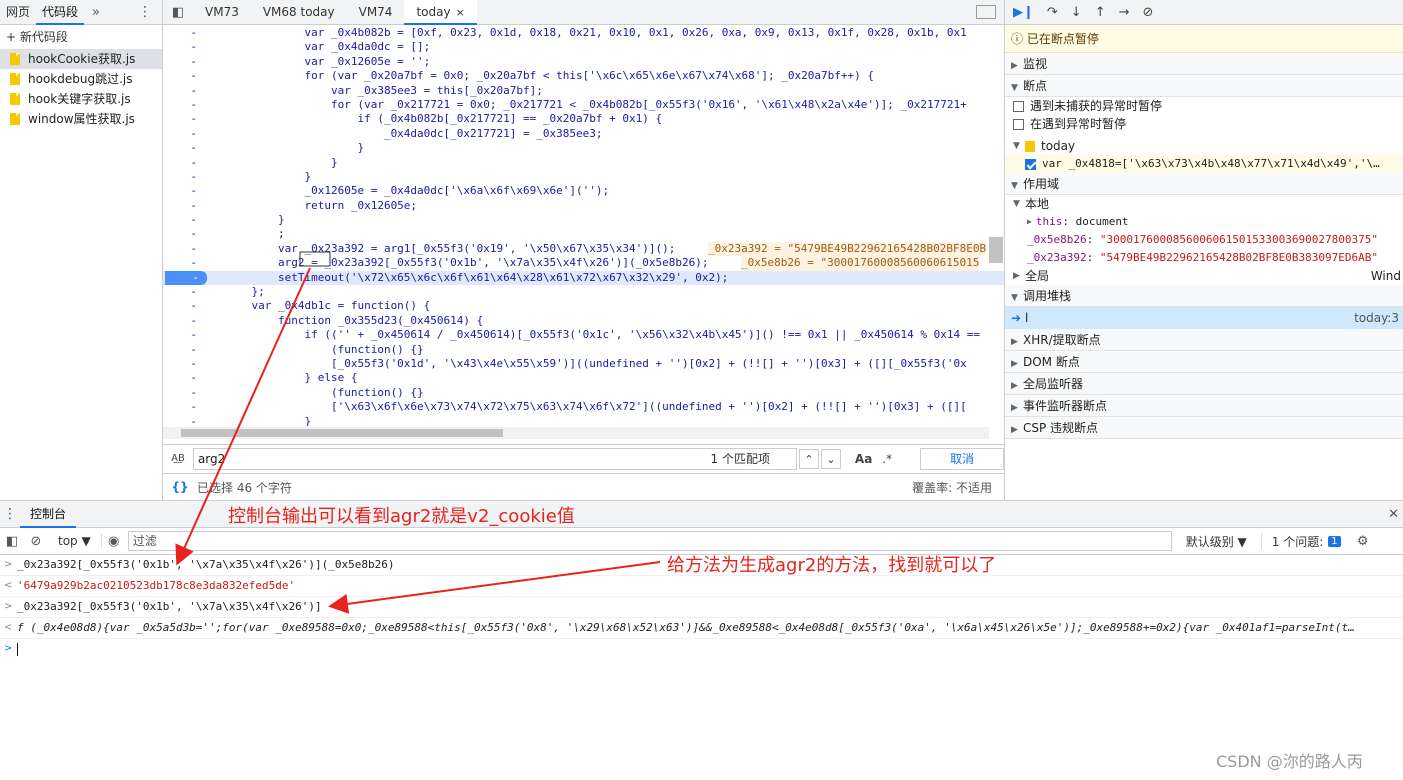 This screenshot has height=780, width=1403. Describe the element at coordinates (1204, 276) in the screenshot. I see `scope-global: ▶ 全局 Wind` at that location.